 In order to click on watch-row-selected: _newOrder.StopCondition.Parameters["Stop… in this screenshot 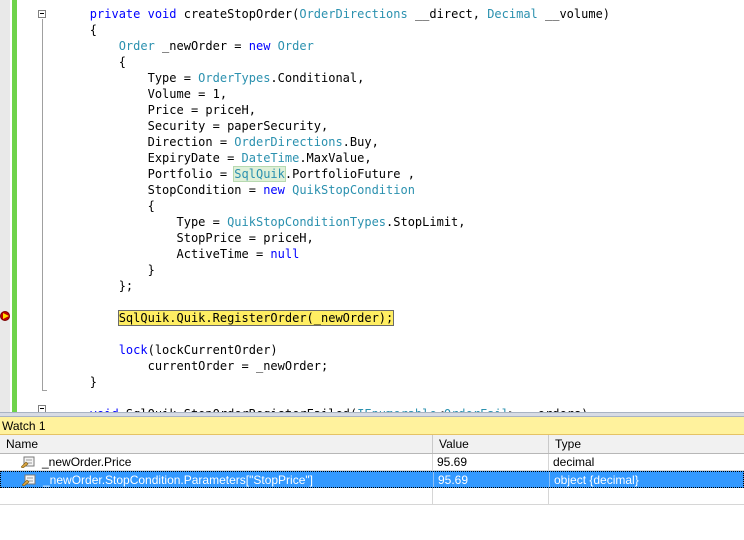, I will do `click(372, 479)`.